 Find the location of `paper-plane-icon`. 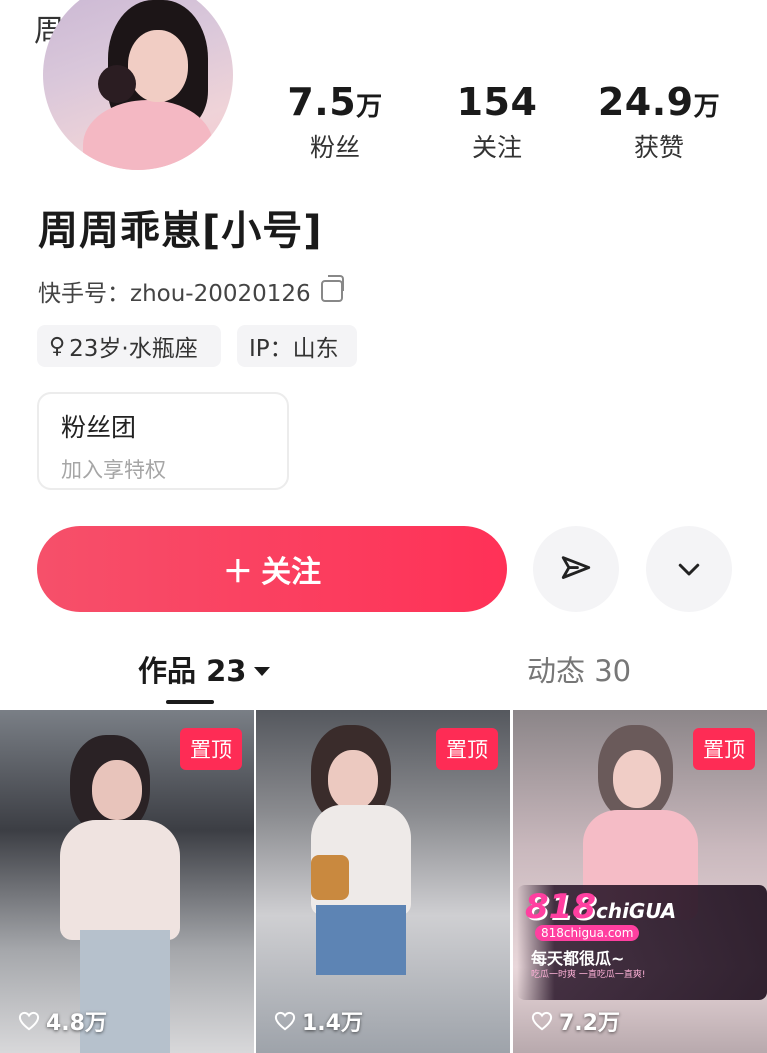

paper-plane-icon is located at coordinates (576, 567).